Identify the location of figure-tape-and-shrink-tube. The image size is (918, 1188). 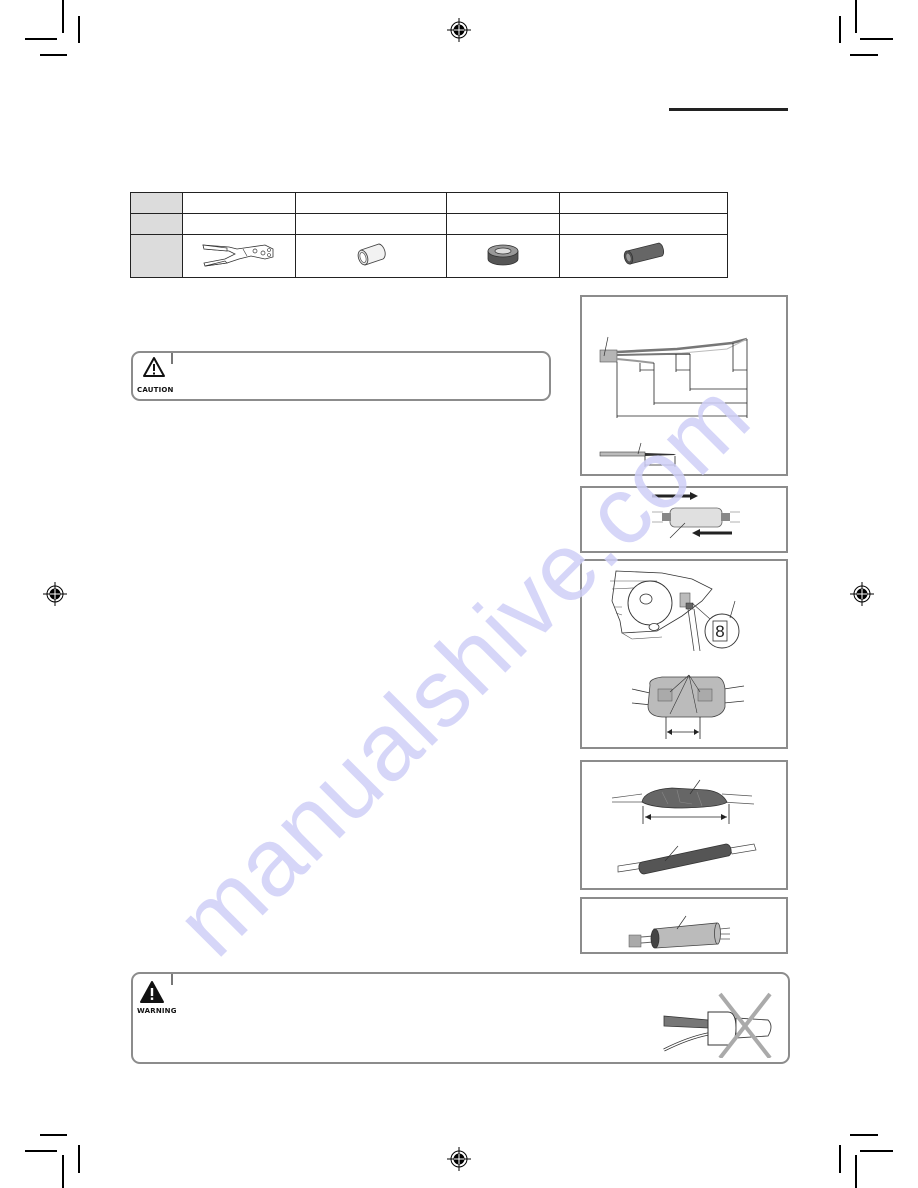
(684, 825).